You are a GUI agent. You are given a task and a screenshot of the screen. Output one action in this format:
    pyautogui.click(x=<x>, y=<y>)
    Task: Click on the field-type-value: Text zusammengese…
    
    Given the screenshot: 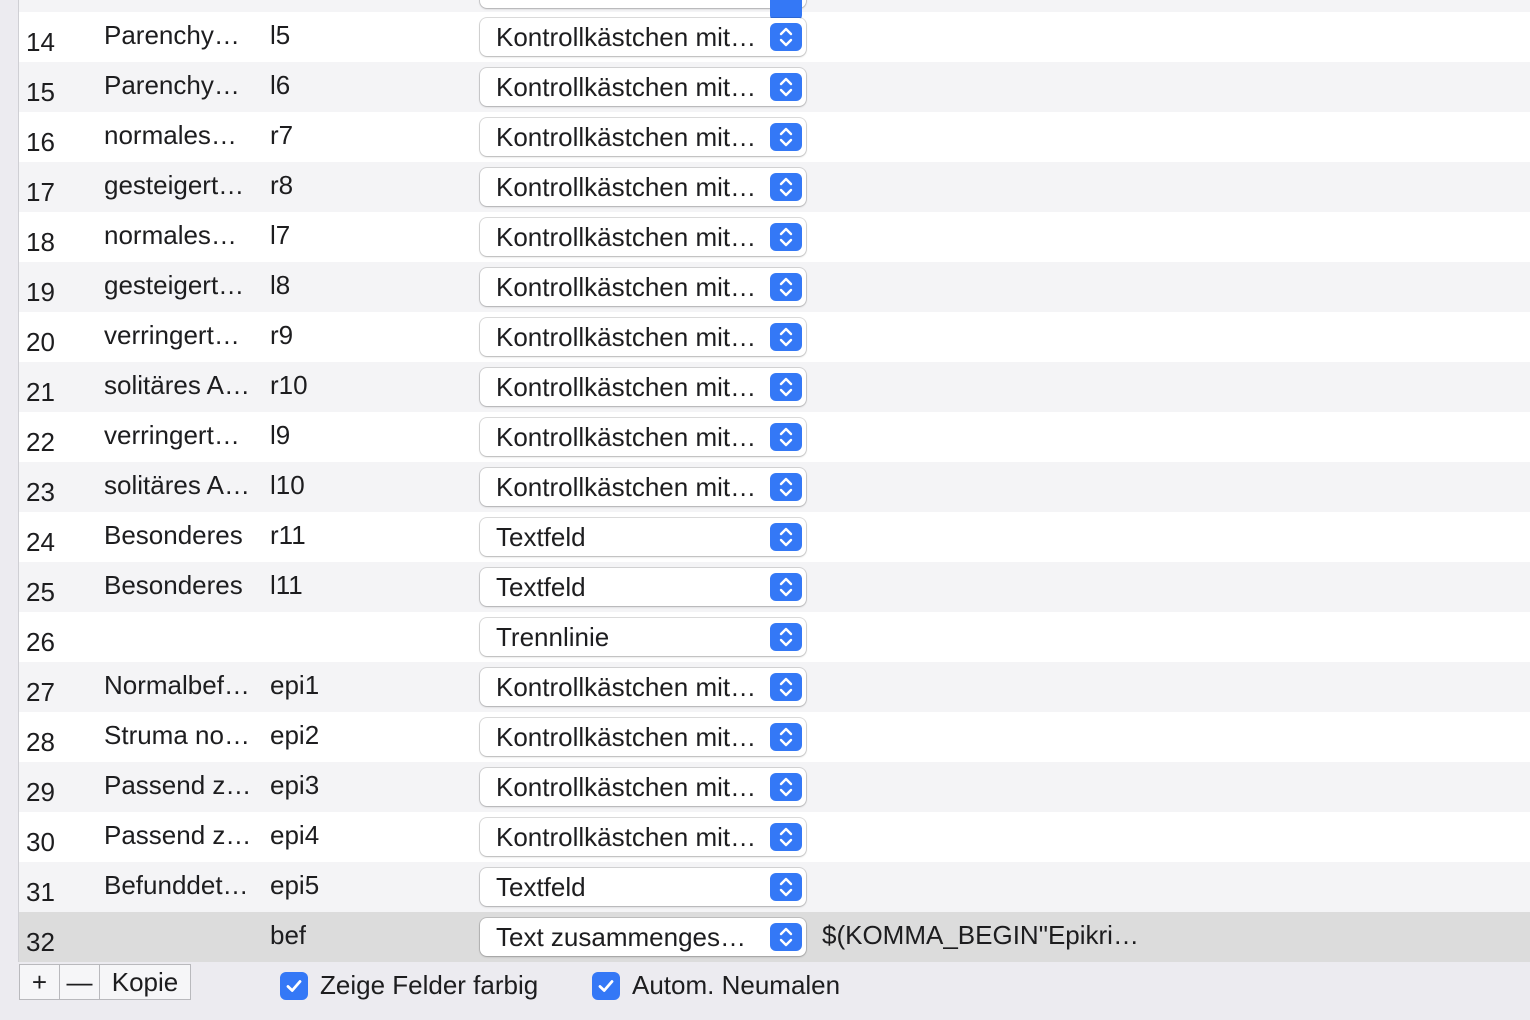 What is the action you would take?
    pyautogui.click(x=628, y=937)
    